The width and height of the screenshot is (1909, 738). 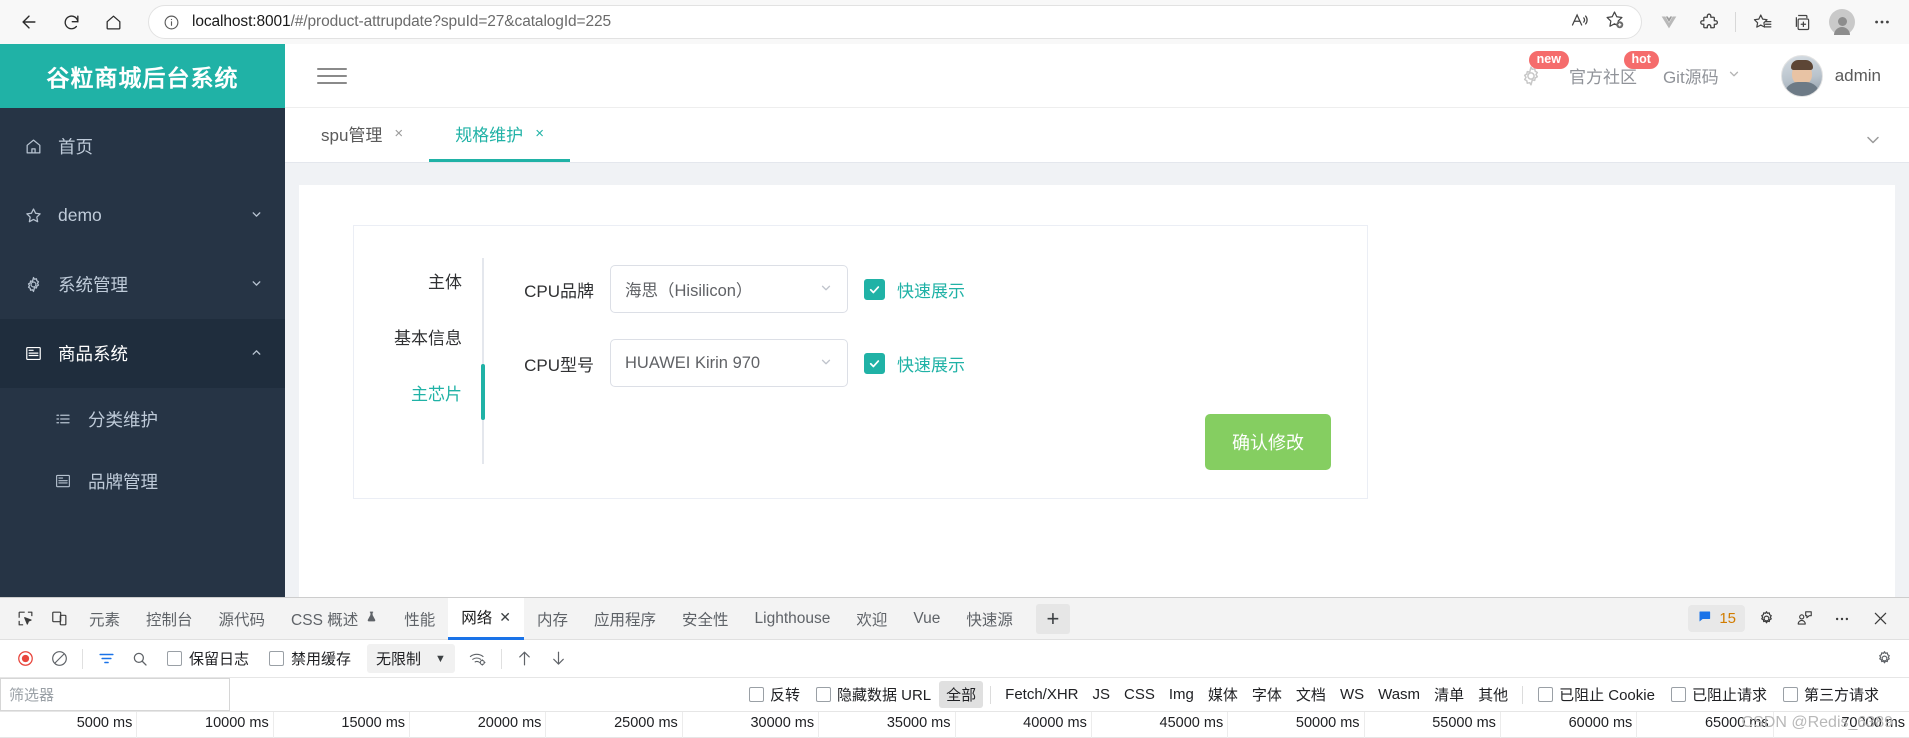 What do you see at coordinates (1330, 725) in the screenshot?
I see `timeline-tick: 50000 ms` at bounding box center [1330, 725].